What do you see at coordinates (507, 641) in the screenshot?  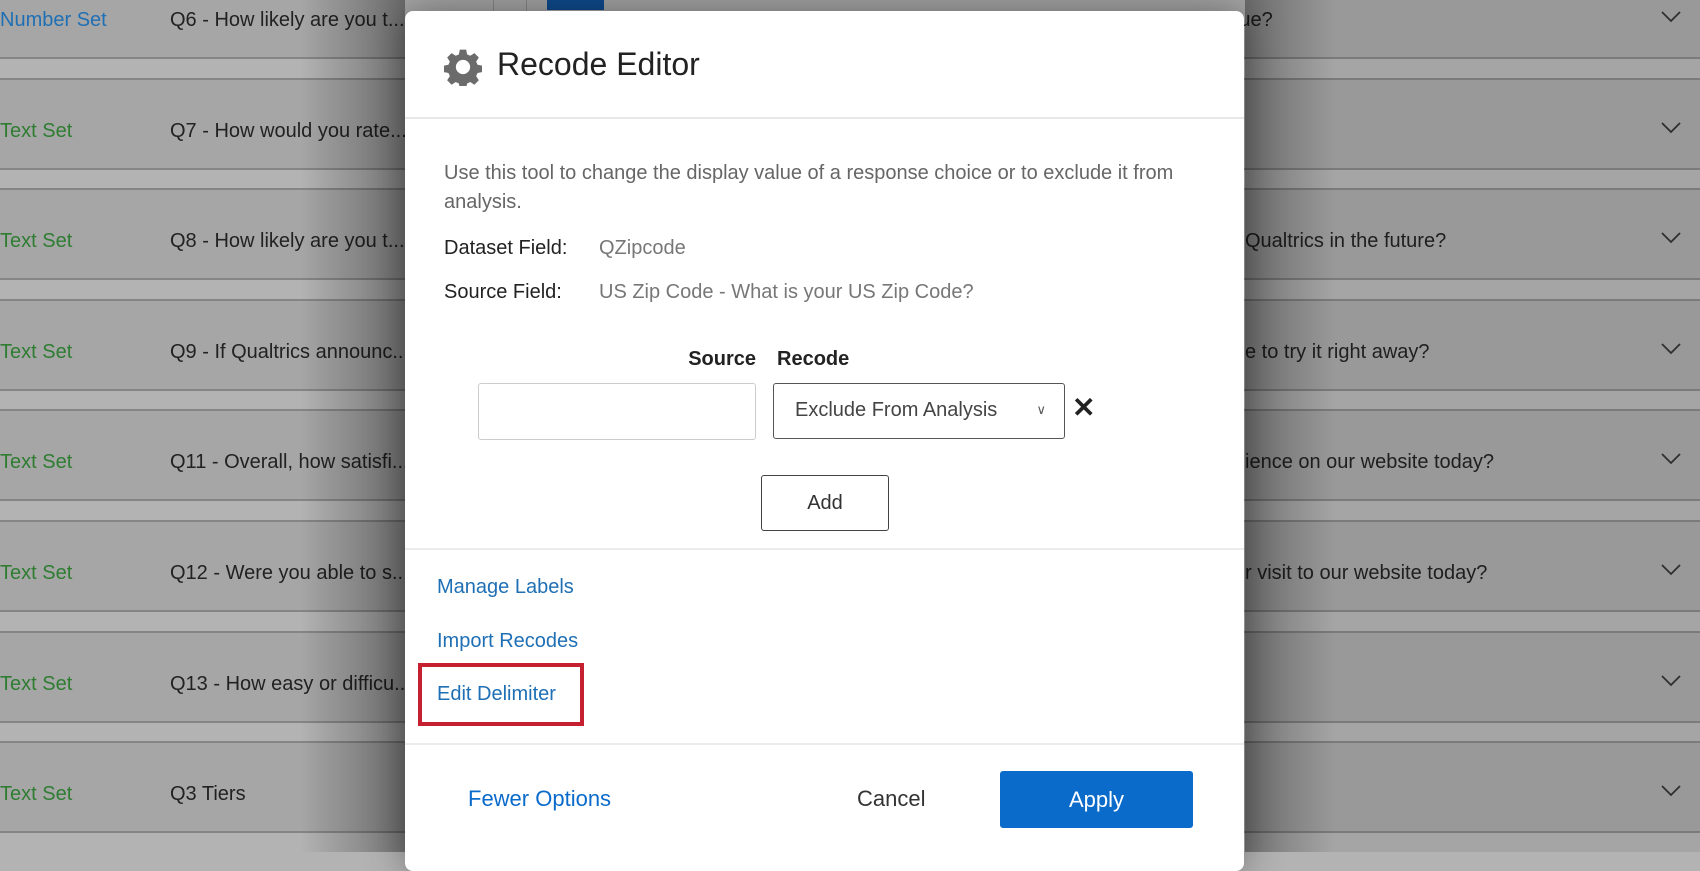 I see `import-recodes-link: Import Recodes` at bounding box center [507, 641].